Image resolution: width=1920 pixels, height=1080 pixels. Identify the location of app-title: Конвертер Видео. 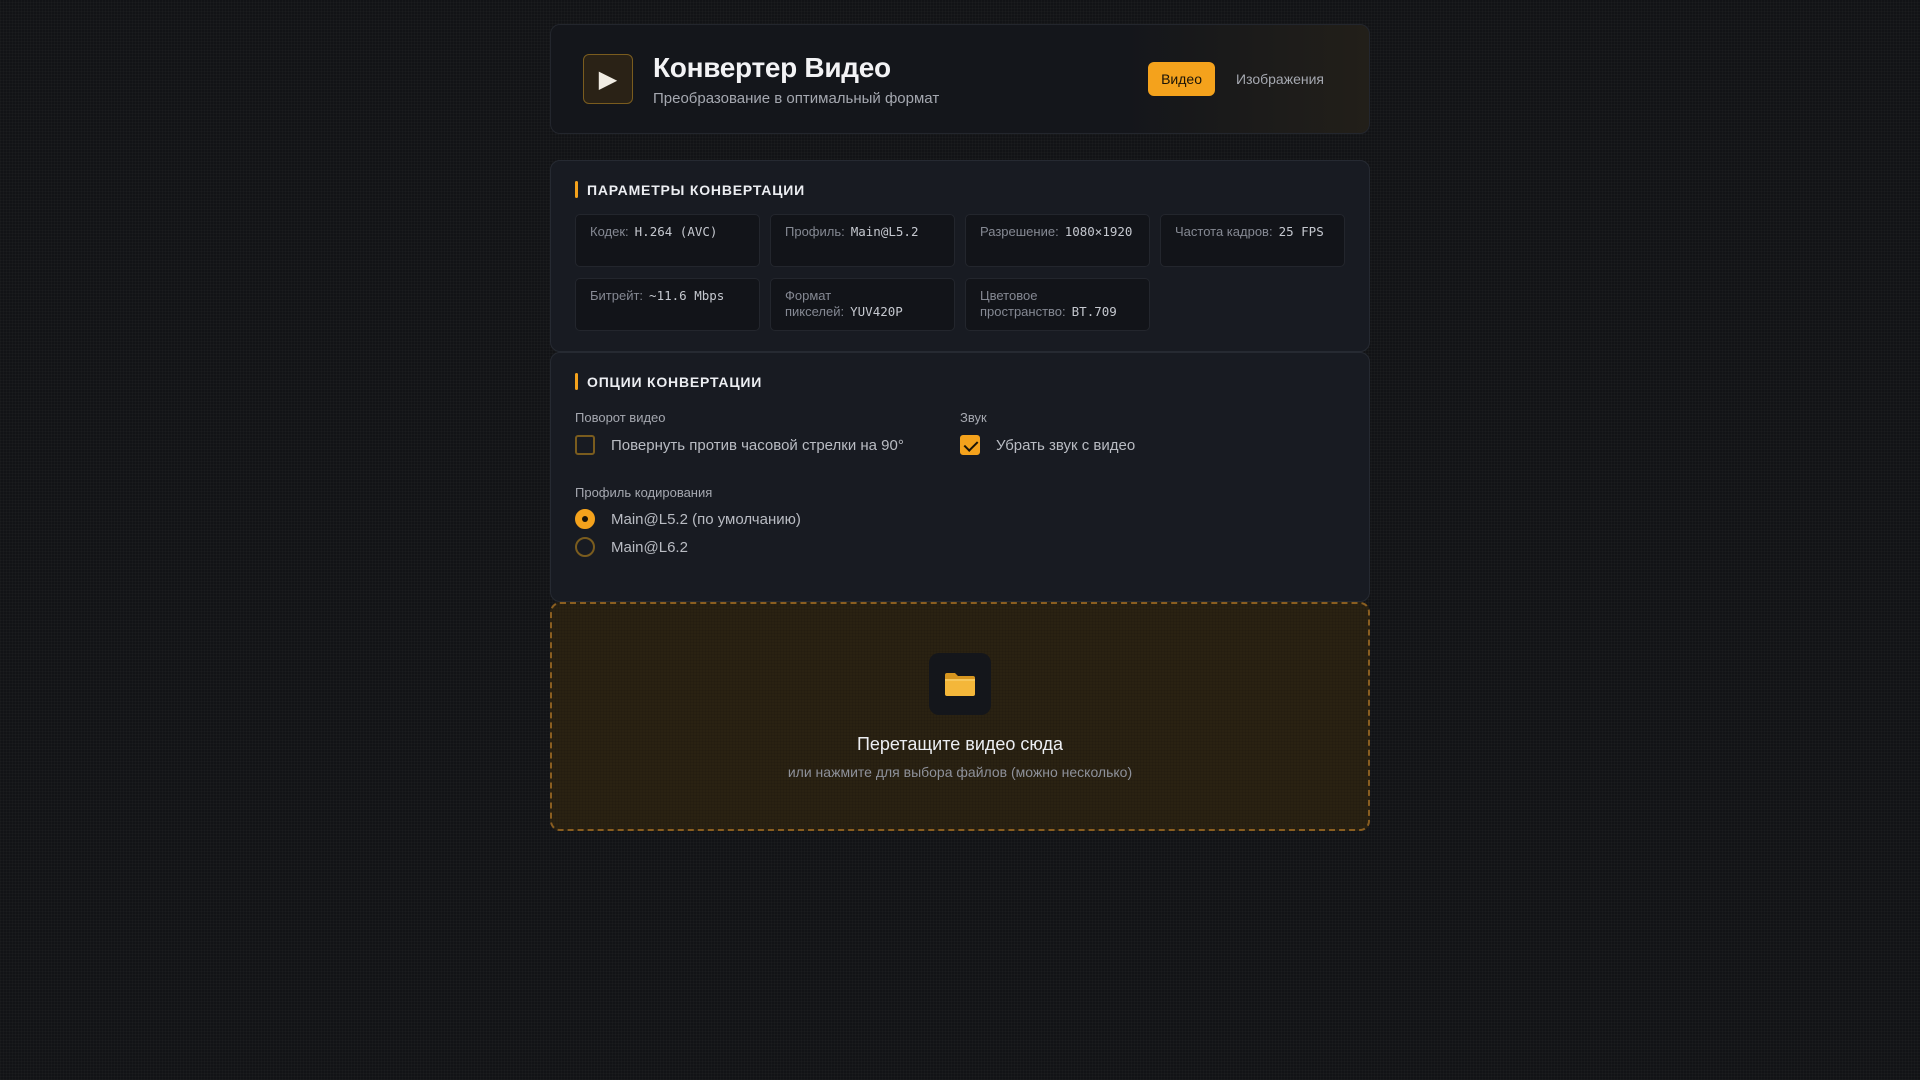
(772, 67).